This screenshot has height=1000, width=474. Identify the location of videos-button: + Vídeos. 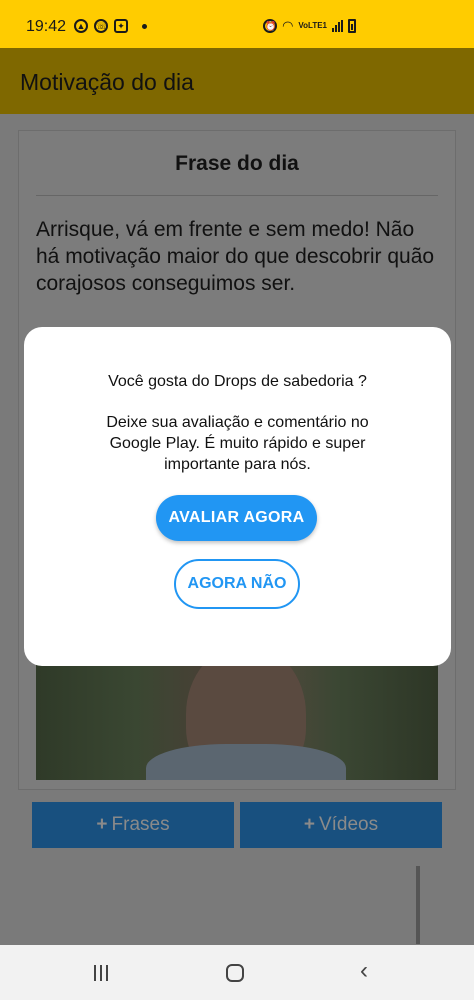
(341, 825).